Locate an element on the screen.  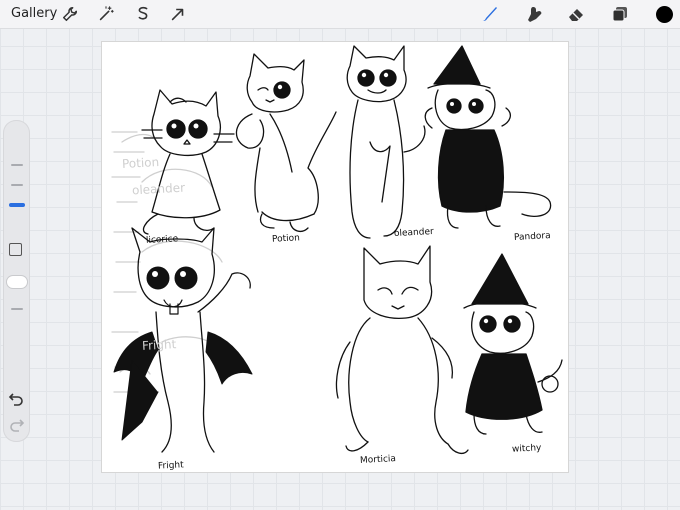
brush-opacity-slider is located at coordinates (16, 308).